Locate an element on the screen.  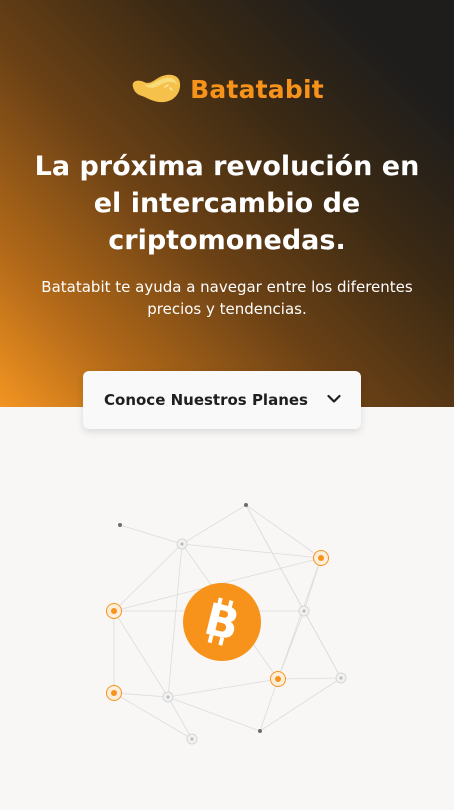
brand-logo: Batatabit is located at coordinates (227, 89).